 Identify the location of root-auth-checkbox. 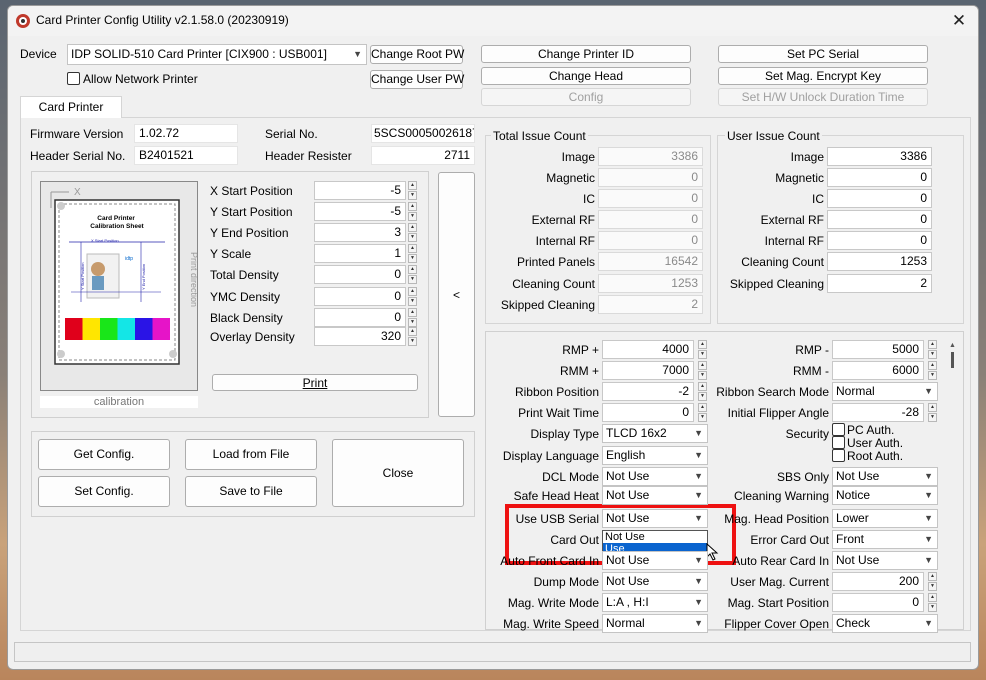
(838, 455).